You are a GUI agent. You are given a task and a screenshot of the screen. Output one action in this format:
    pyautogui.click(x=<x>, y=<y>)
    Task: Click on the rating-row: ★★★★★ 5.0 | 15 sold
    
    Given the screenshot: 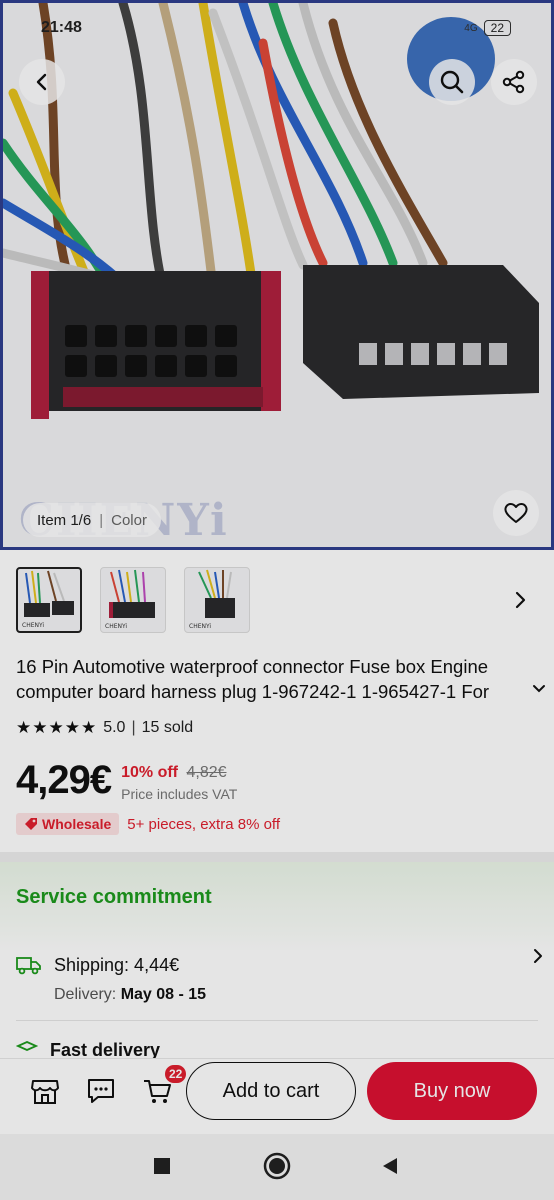 What is the action you would take?
    pyautogui.click(x=104, y=728)
    